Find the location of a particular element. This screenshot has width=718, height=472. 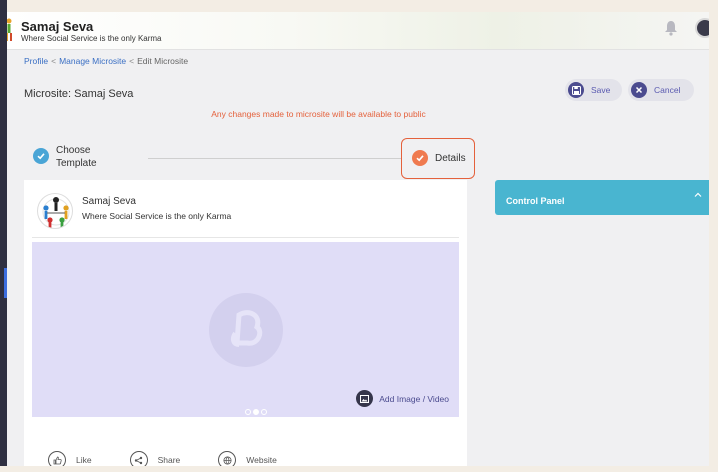

breadcrumb: Profile < Manage Microsite < Edit Microsite is located at coordinates (106, 61).